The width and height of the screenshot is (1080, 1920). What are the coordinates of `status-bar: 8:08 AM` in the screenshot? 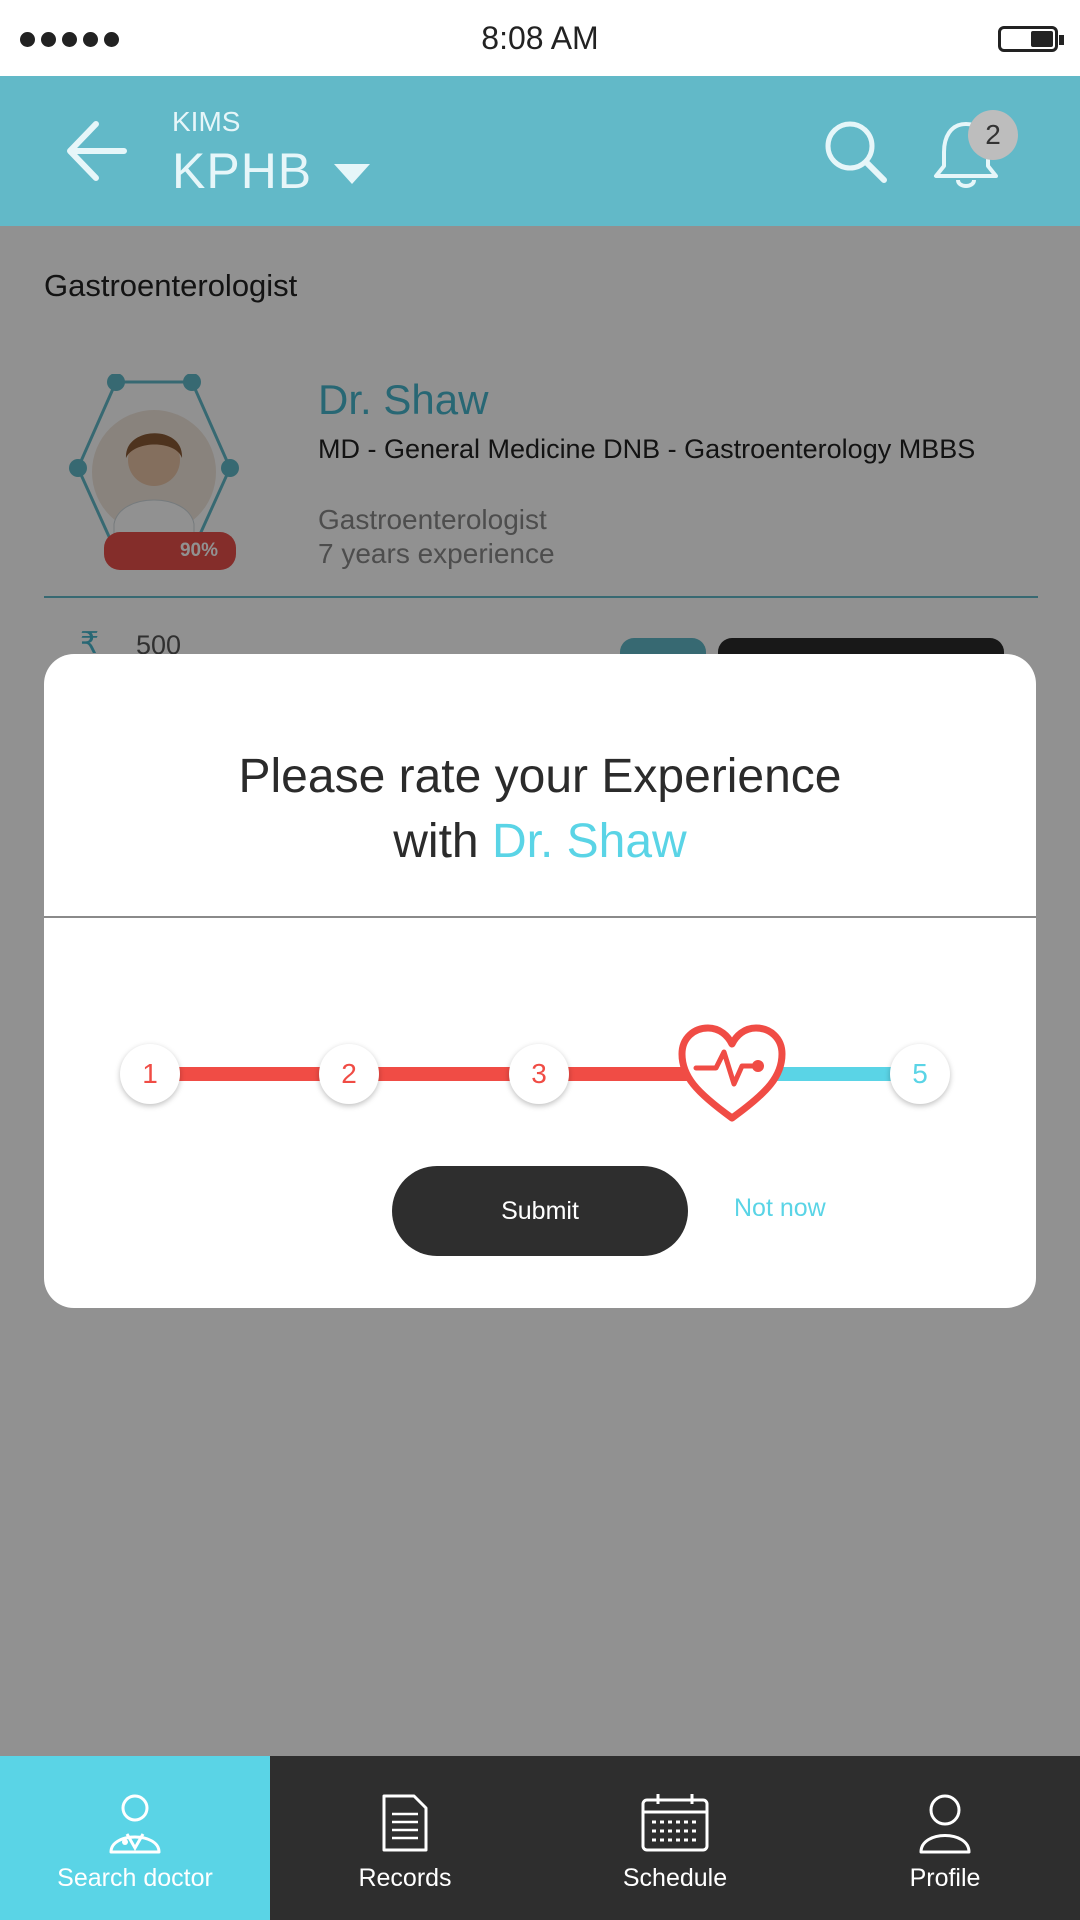 It's located at (540, 38).